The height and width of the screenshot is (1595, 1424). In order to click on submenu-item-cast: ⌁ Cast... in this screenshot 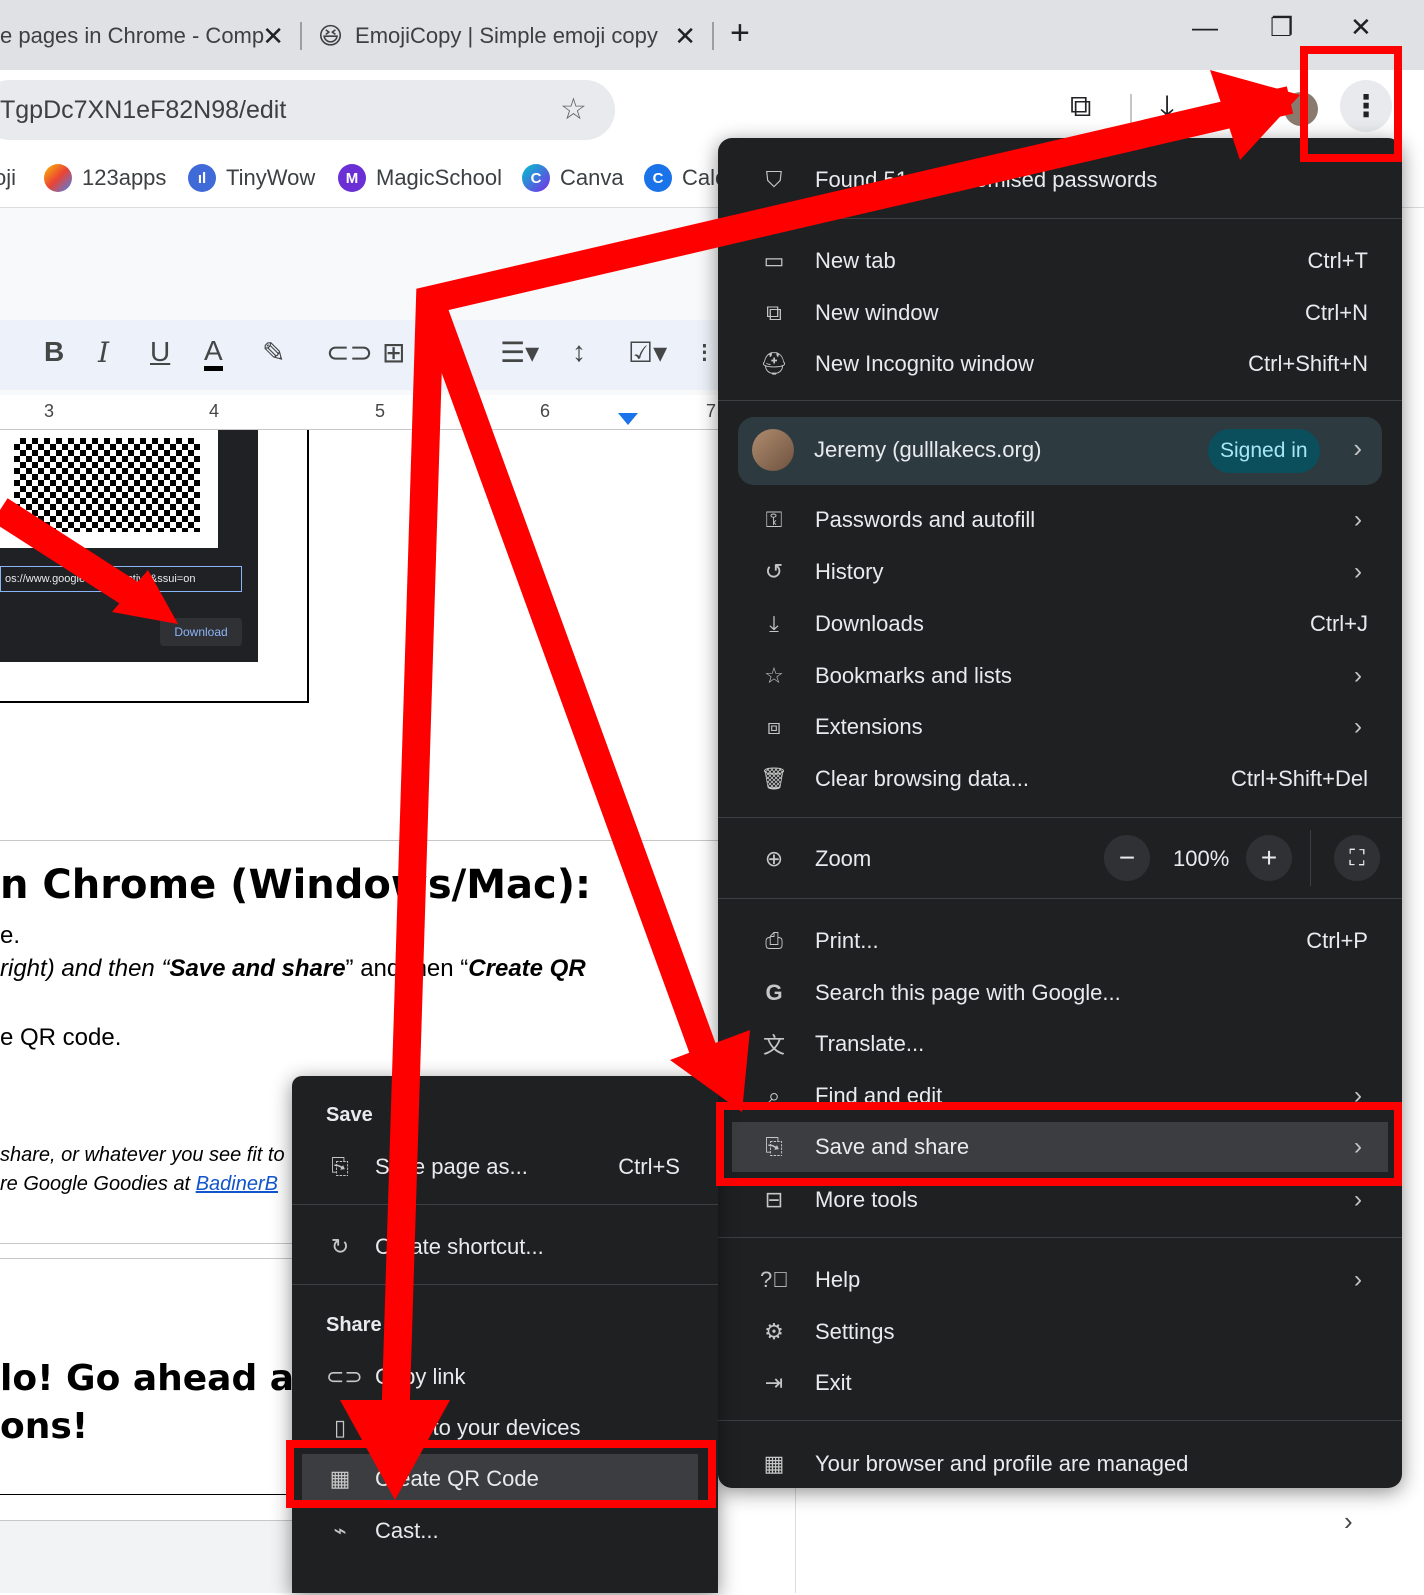, I will do `click(505, 1531)`.